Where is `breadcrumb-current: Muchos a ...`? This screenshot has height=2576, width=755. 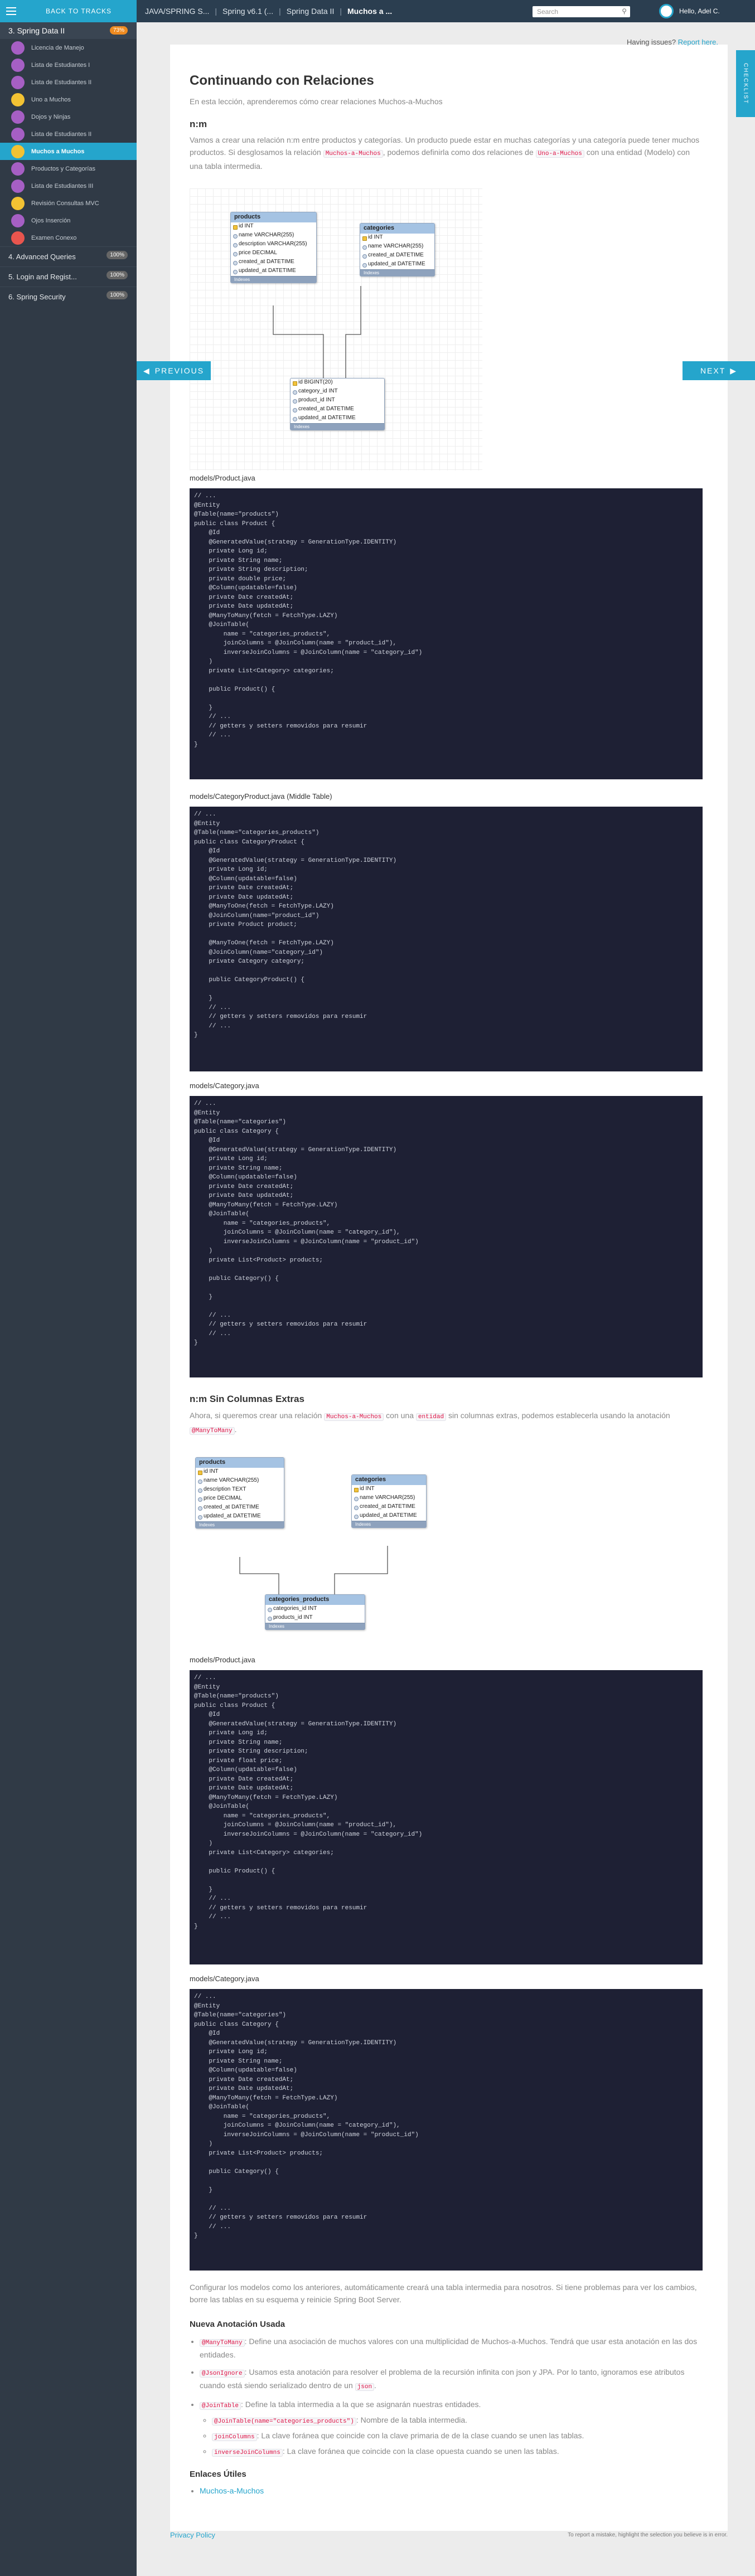 breadcrumb-current: Muchos a ... is located at coordinates (370, 12).